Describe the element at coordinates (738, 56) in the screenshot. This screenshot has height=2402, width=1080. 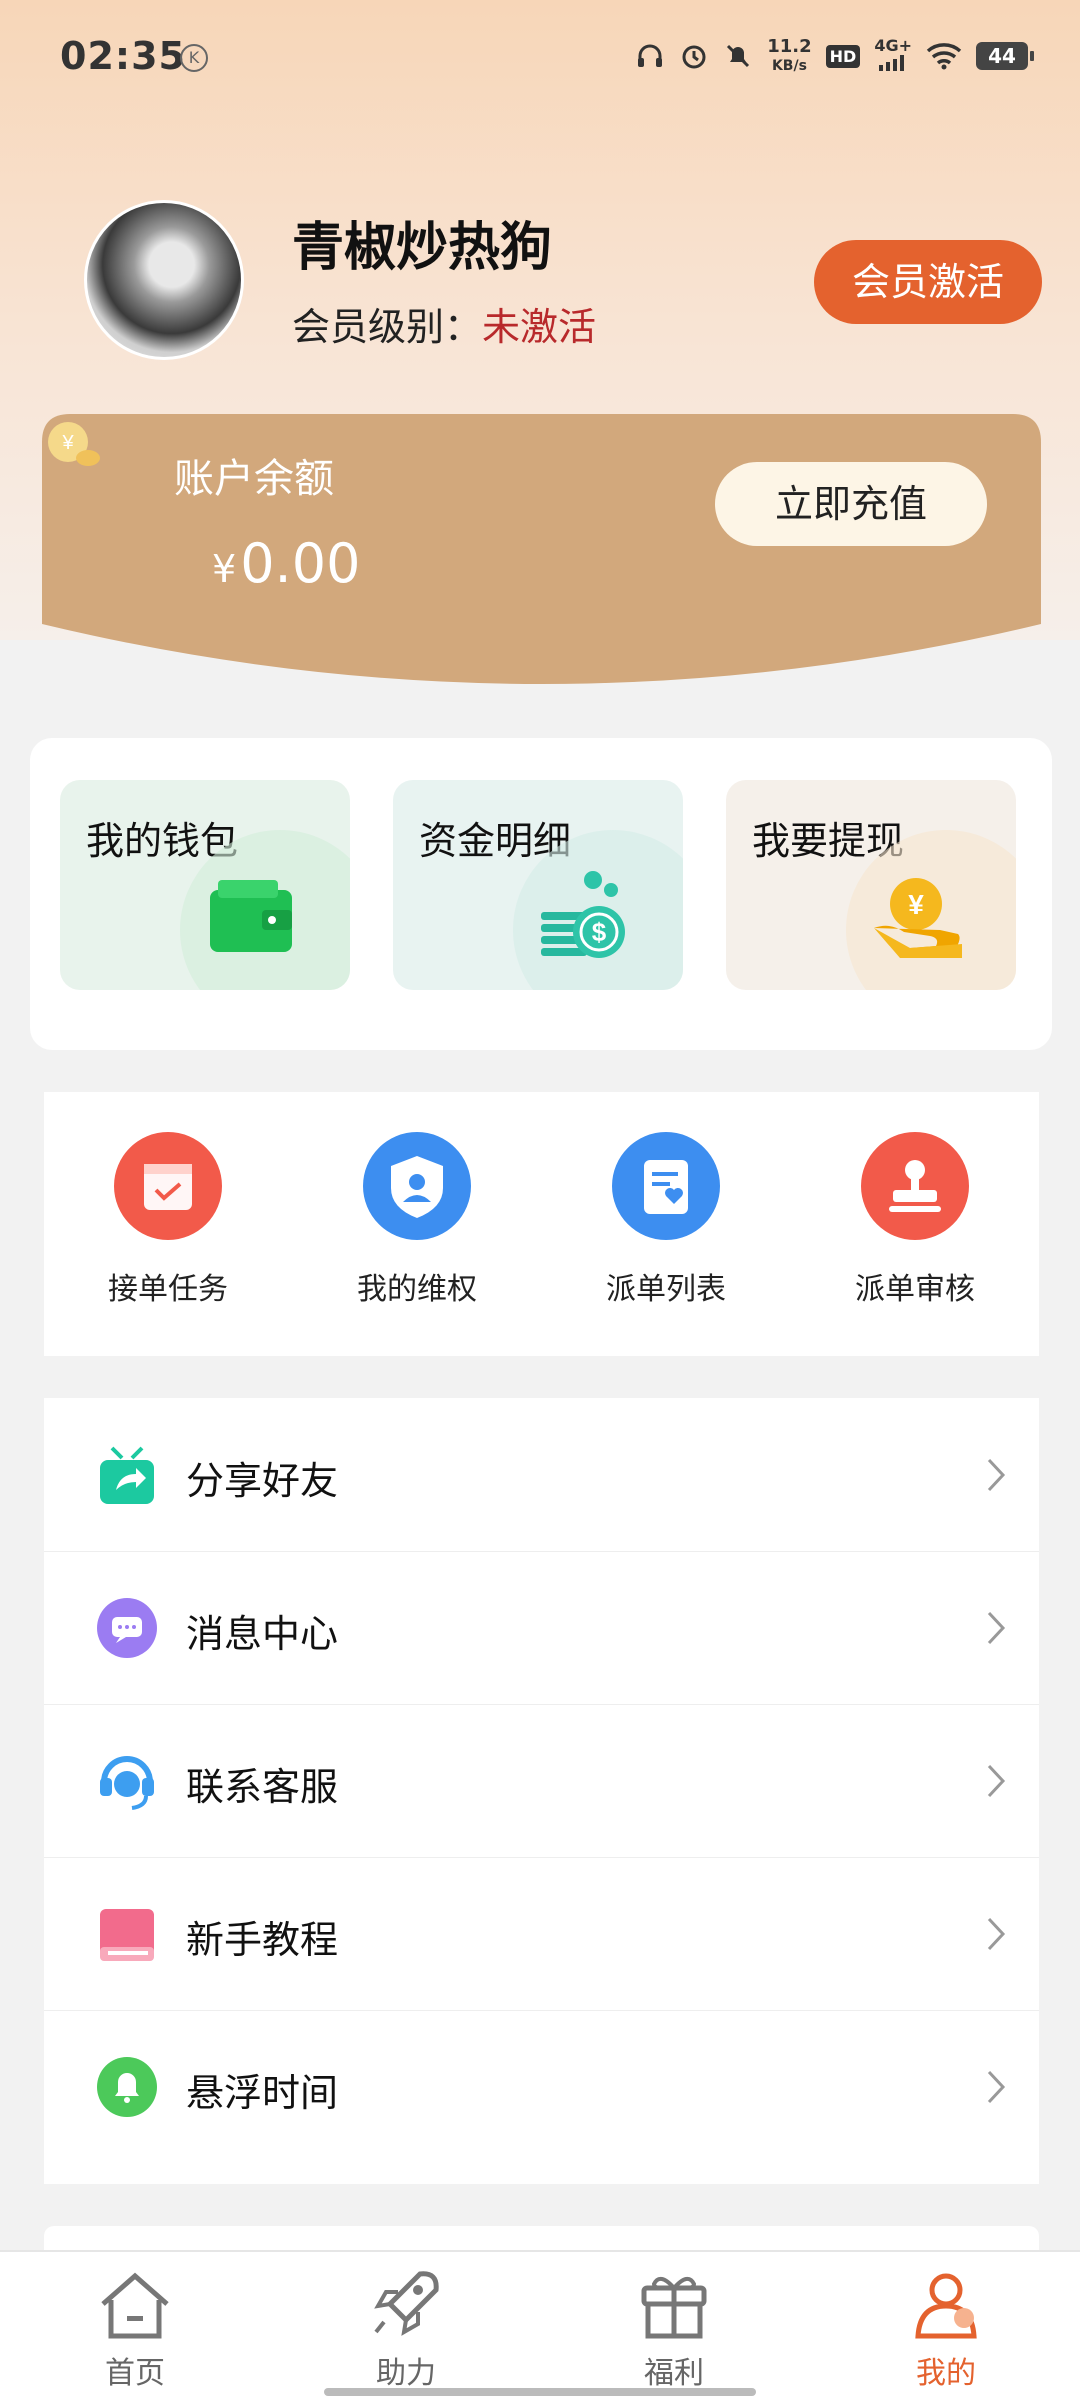
I see `mute-bell-icon` at that location.